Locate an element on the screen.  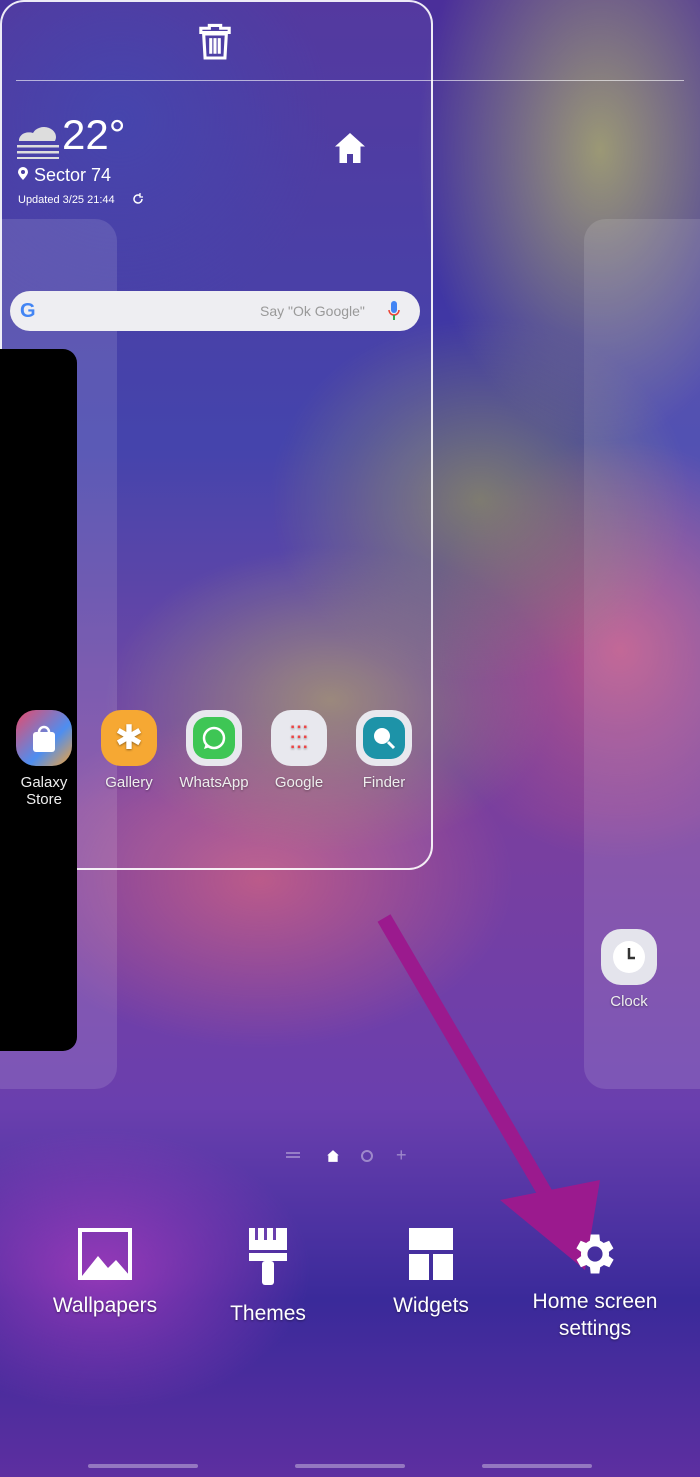
widgets-grid-icon is located at coordinates (431, 1254).